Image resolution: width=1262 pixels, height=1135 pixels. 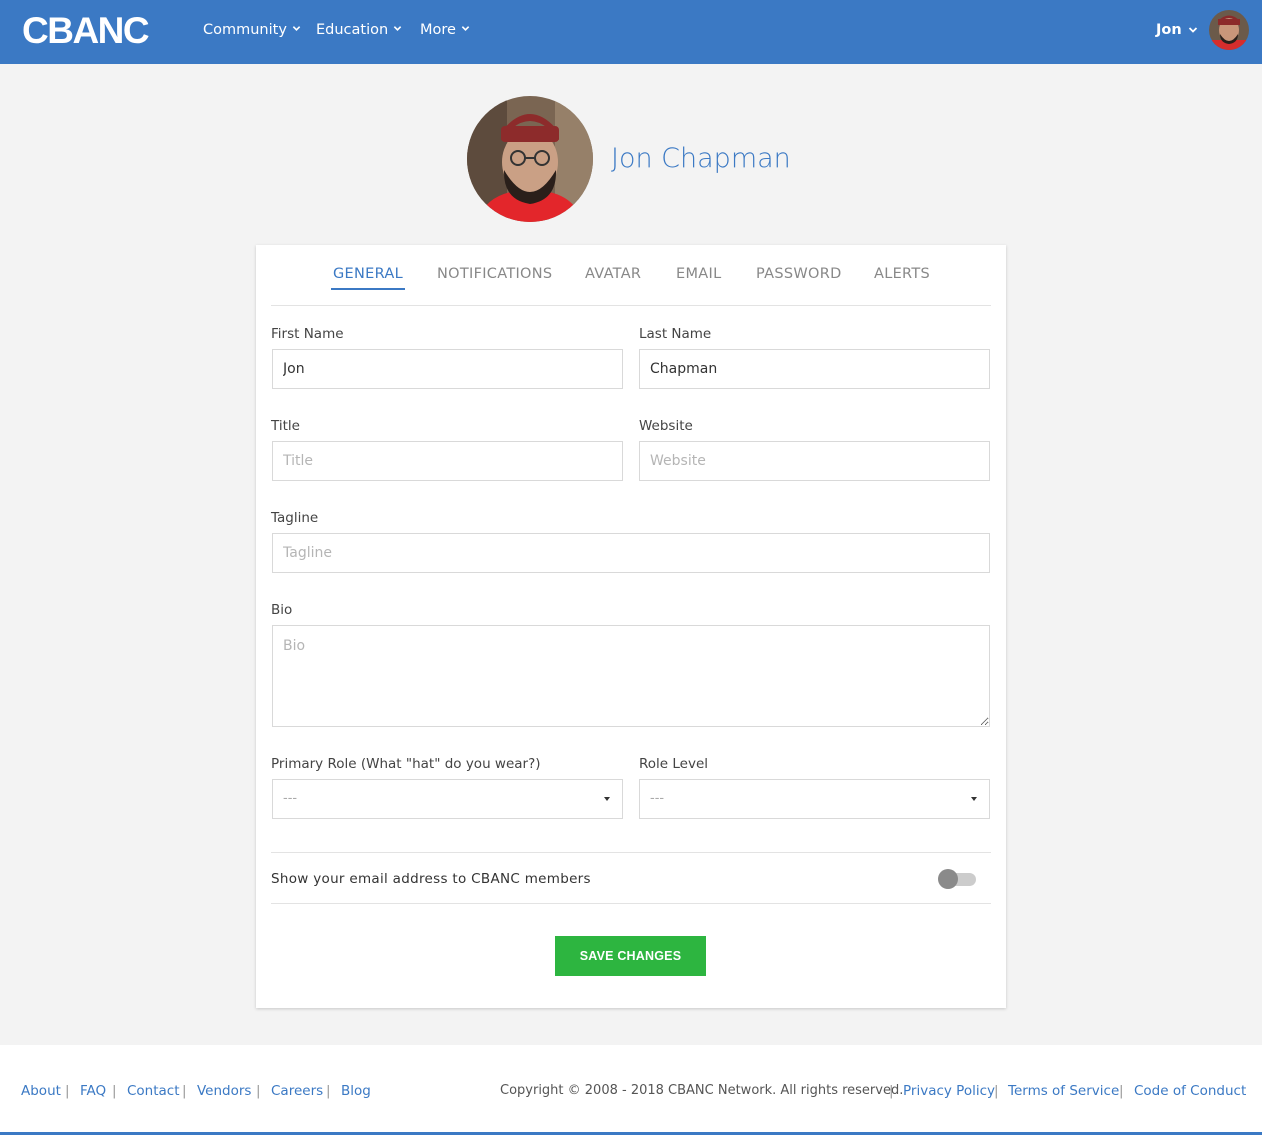 What do you see at coordinates (701, 158) in the screenshot?
I see `profile-full-name: Jon Chapman` at bounding box center [701, 158].